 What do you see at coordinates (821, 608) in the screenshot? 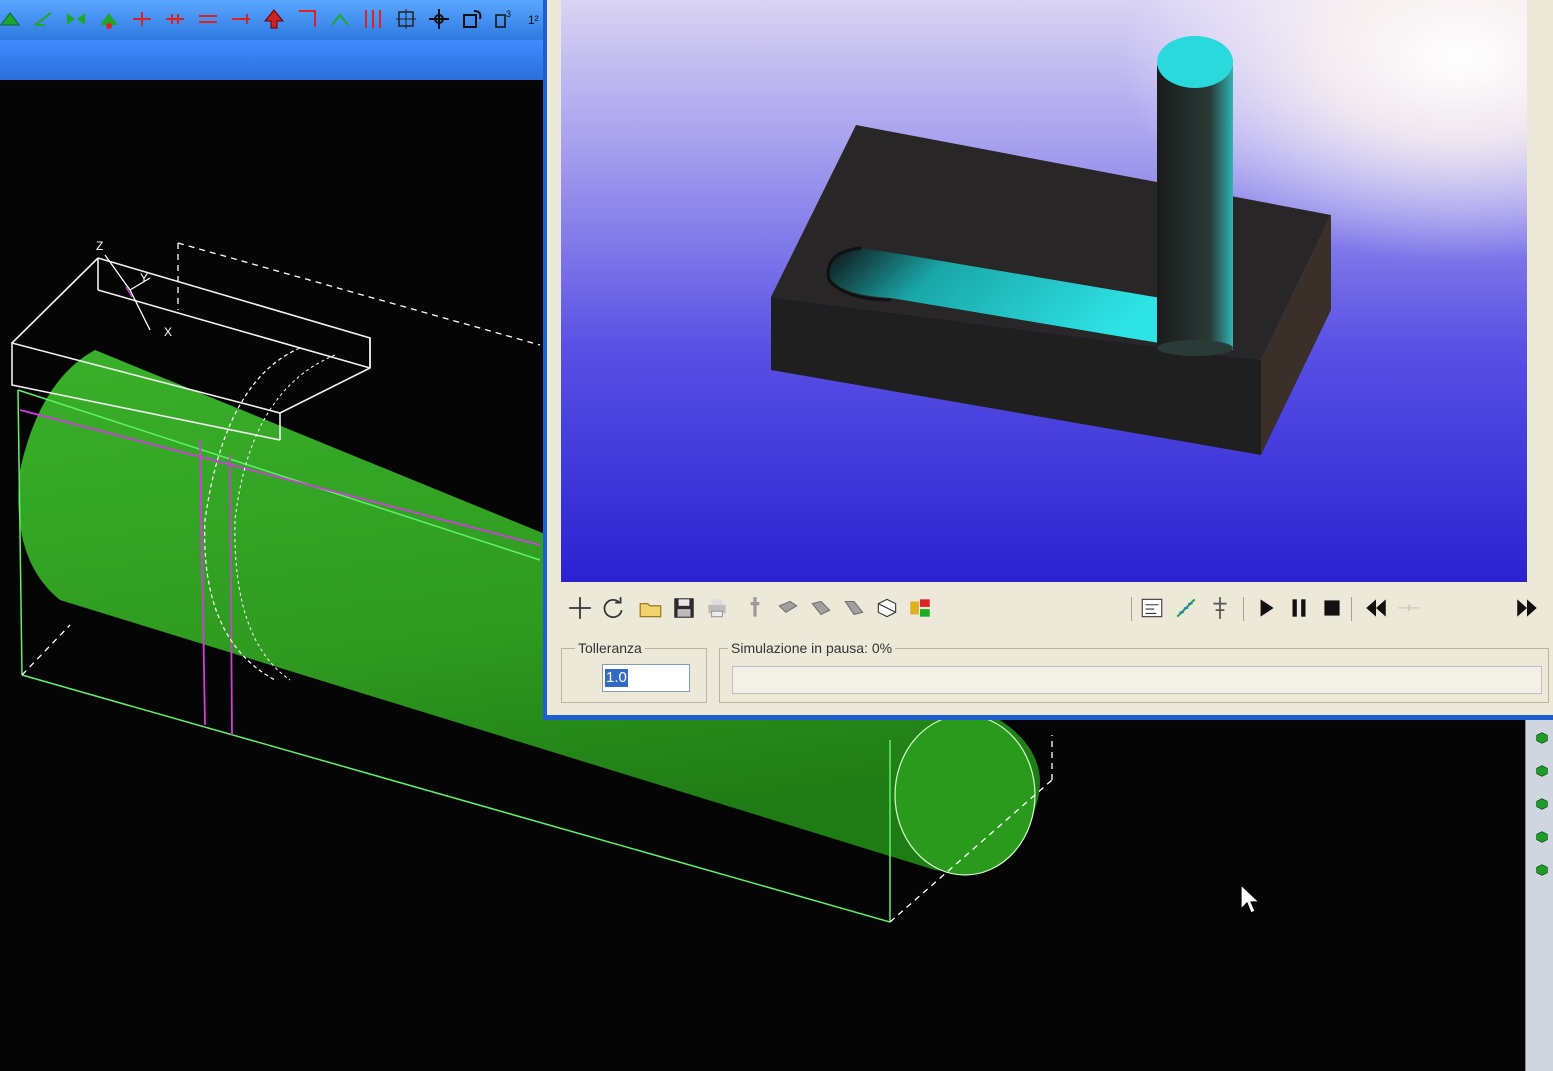
I see `block-2-icon` at bounding box center [821, 608].